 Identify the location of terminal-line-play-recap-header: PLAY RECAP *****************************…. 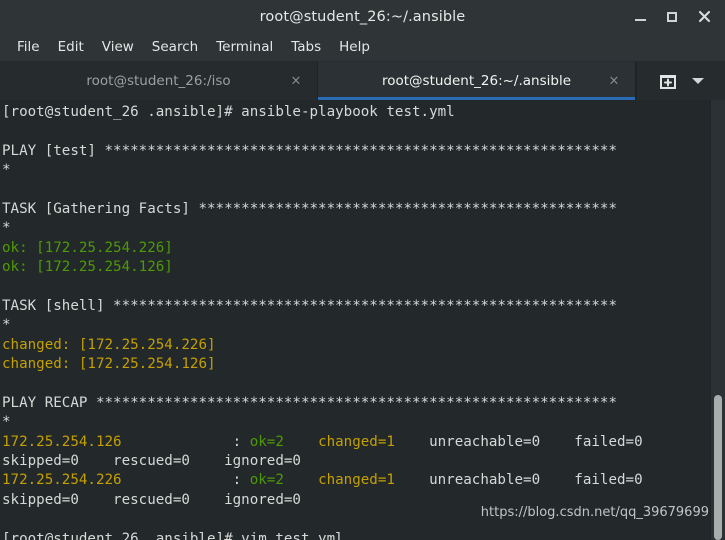
(363, 403).